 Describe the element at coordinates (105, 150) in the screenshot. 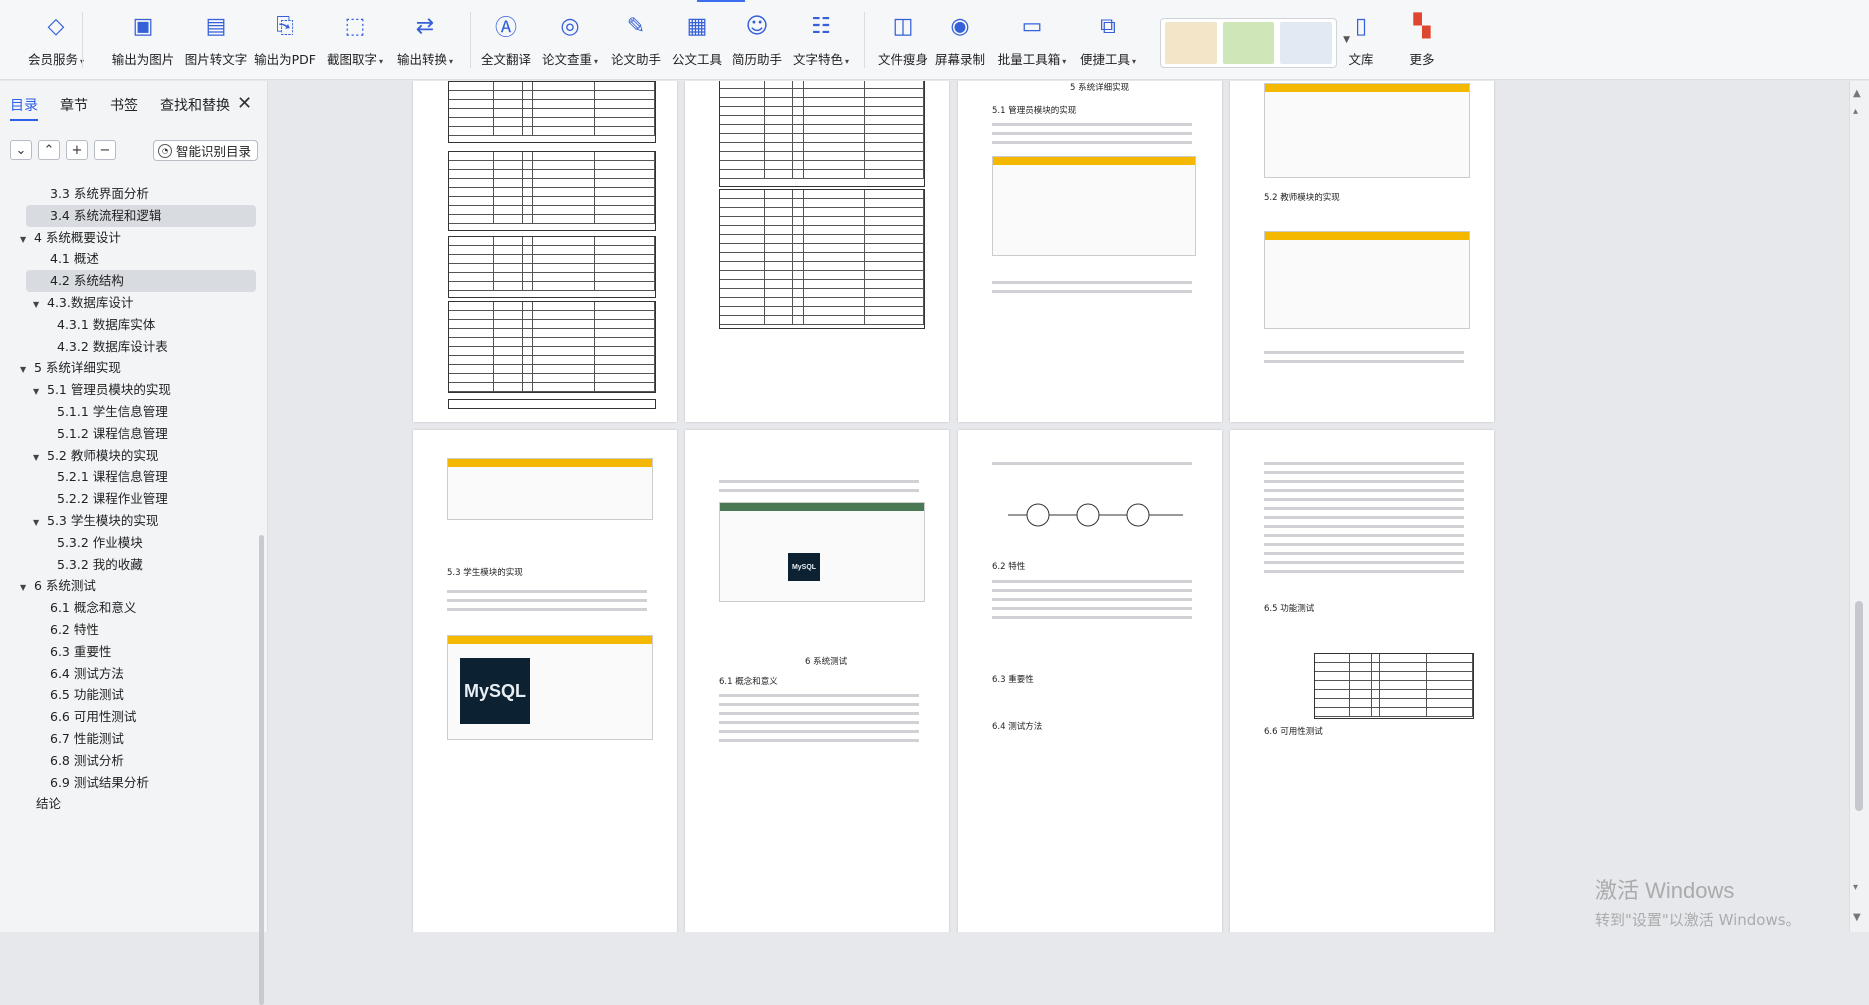

I see `remove-heading-button: −` at that location.